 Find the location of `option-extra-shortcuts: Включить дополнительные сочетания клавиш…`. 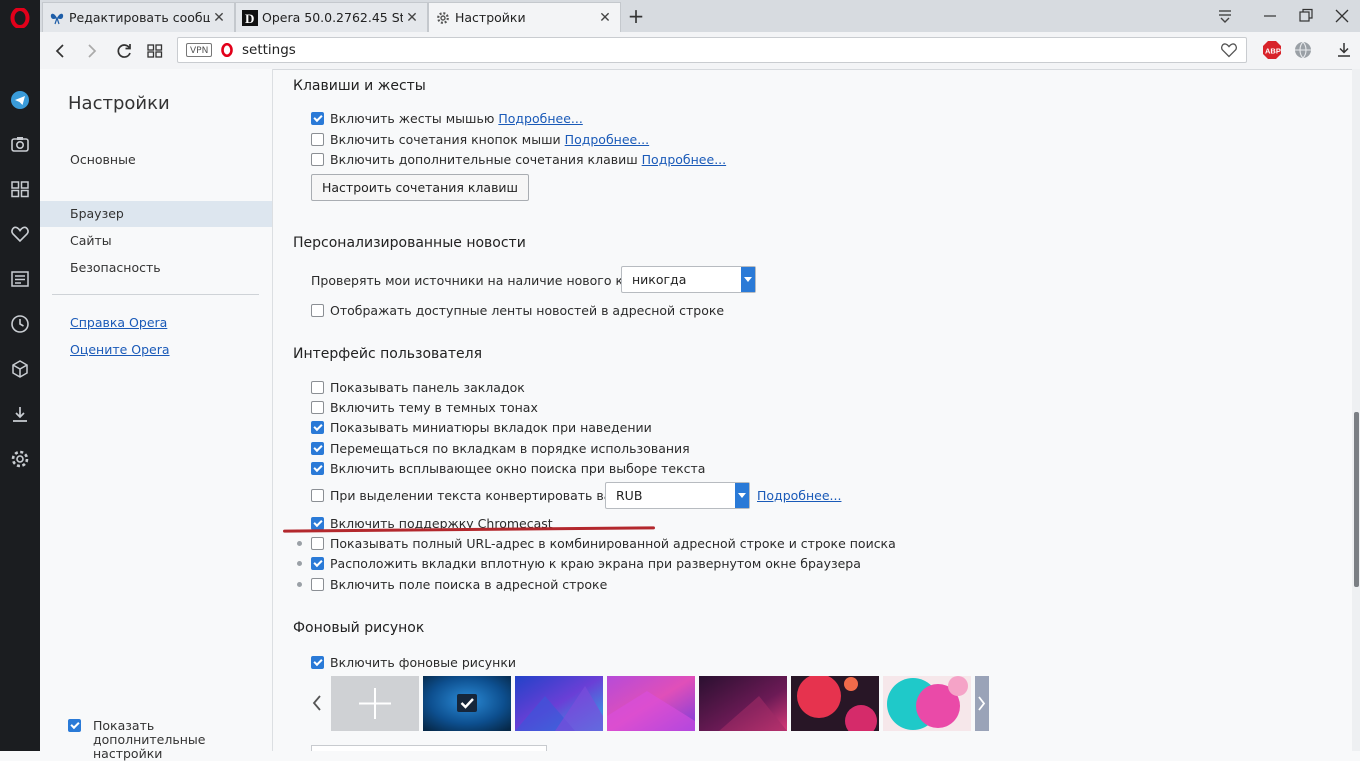

option-extra-shortcuts: Включить дополнительные сочетания клавиш… is located at coordinates (518, 159).